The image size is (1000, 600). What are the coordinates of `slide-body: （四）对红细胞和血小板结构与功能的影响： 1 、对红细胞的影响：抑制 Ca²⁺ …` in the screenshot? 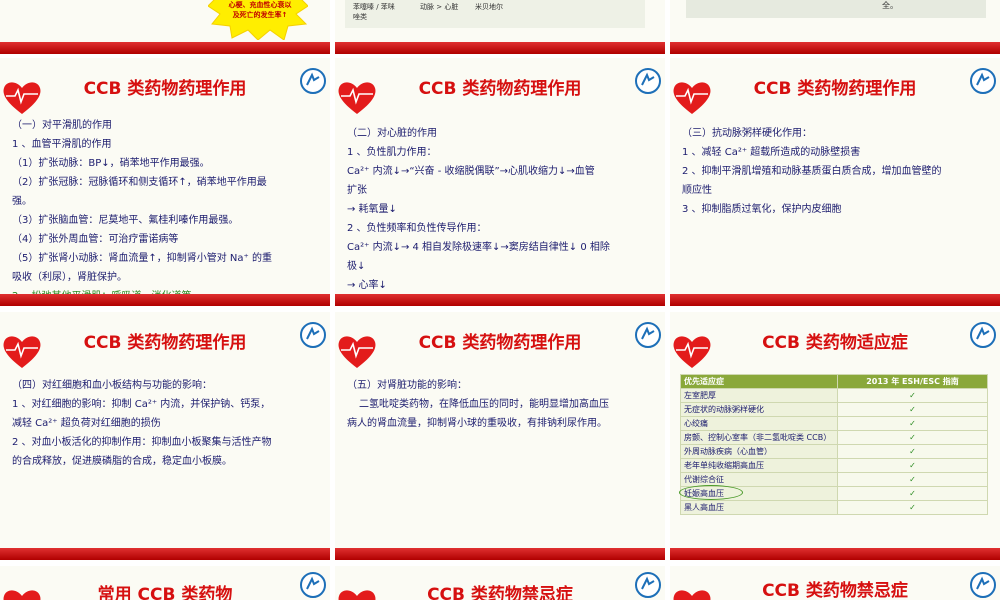 It's located at (166, 423).